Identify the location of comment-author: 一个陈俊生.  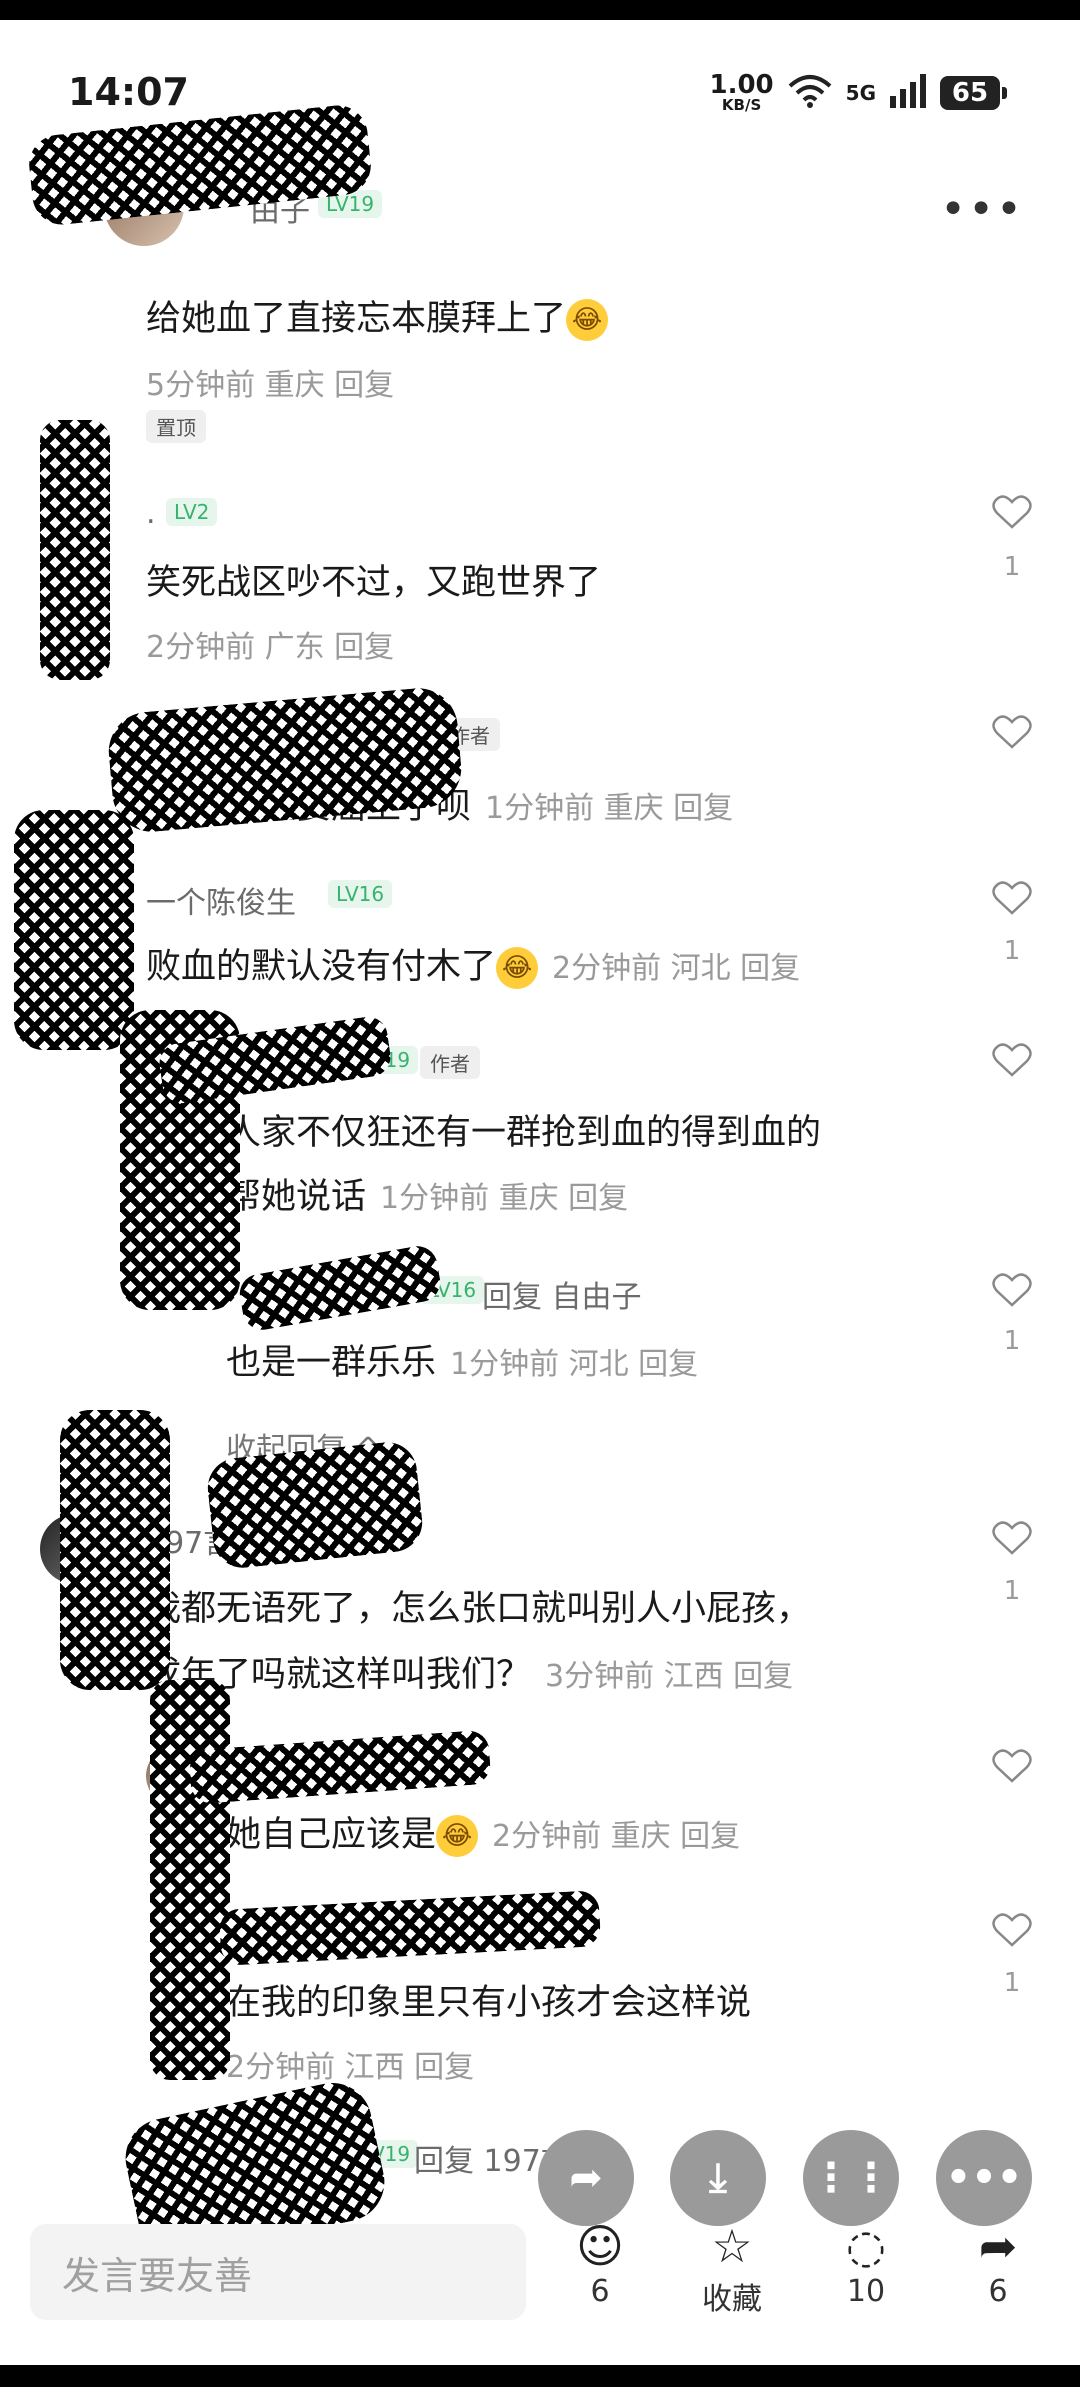
(221, 900).